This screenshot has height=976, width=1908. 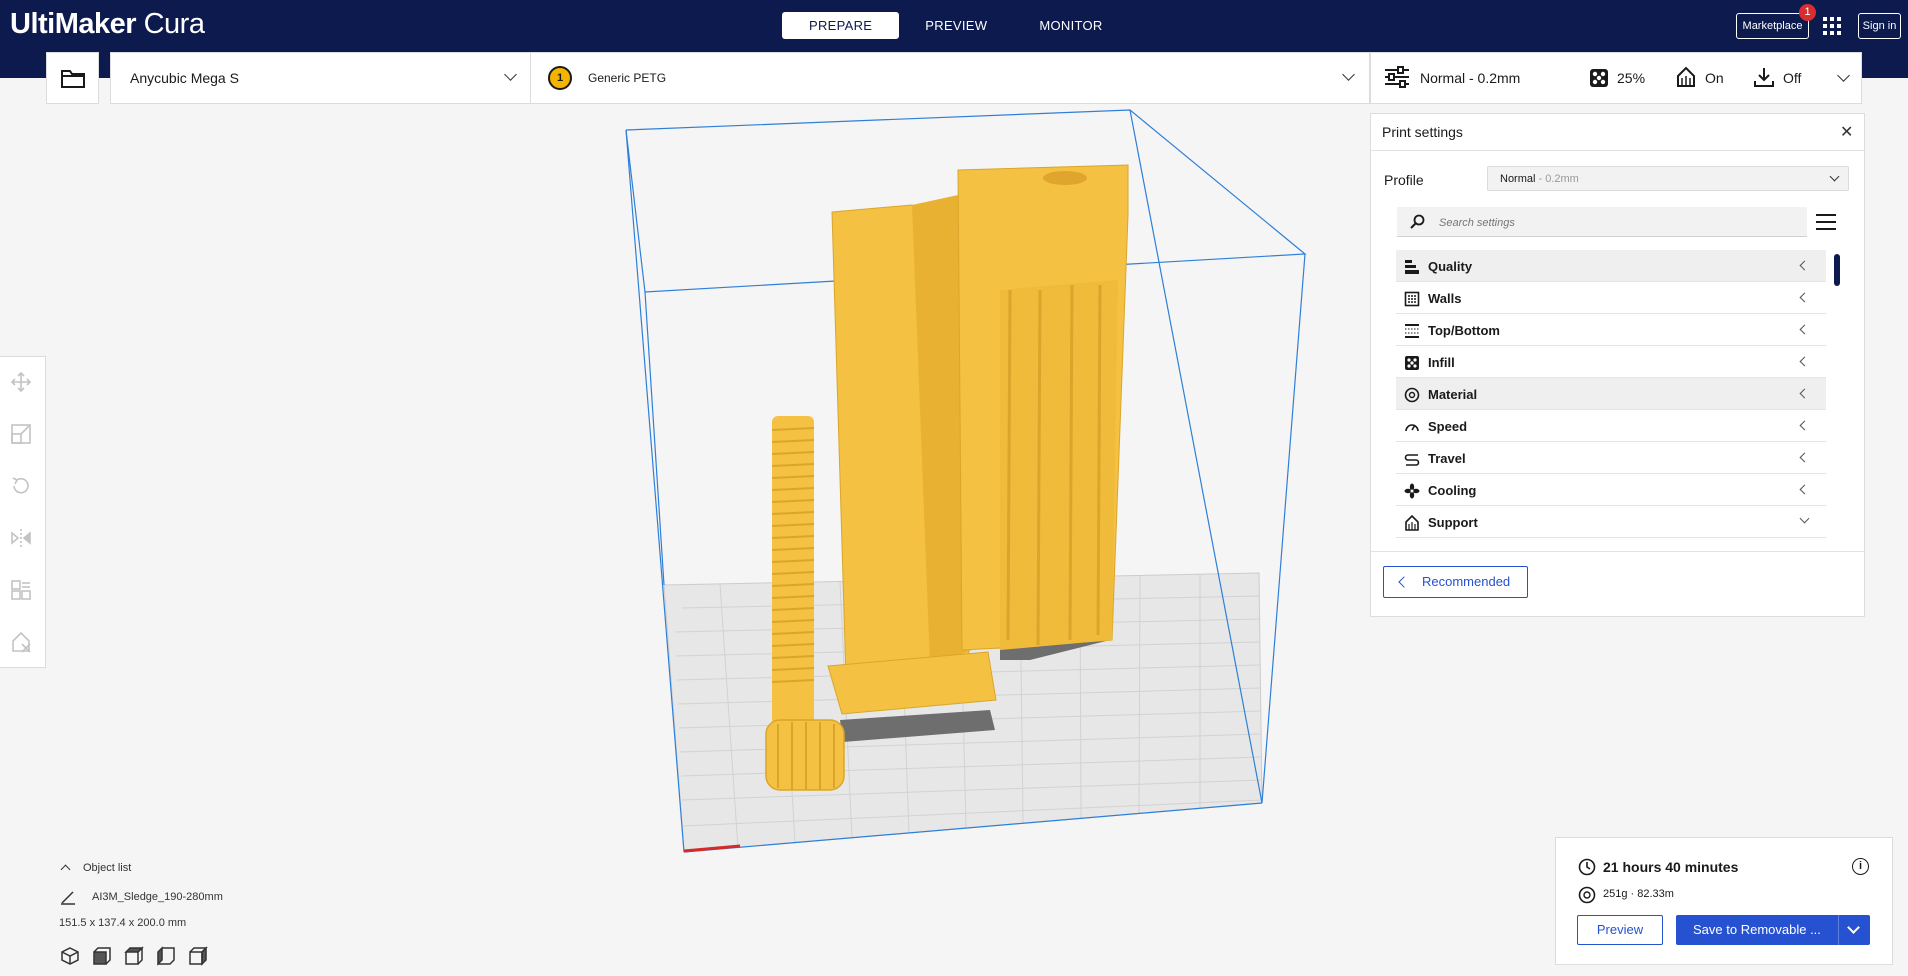 What do you see at coordinates (1724, 901) in the screenshot?
I see `job-summary-panel` at bounding box center [1724, 901].